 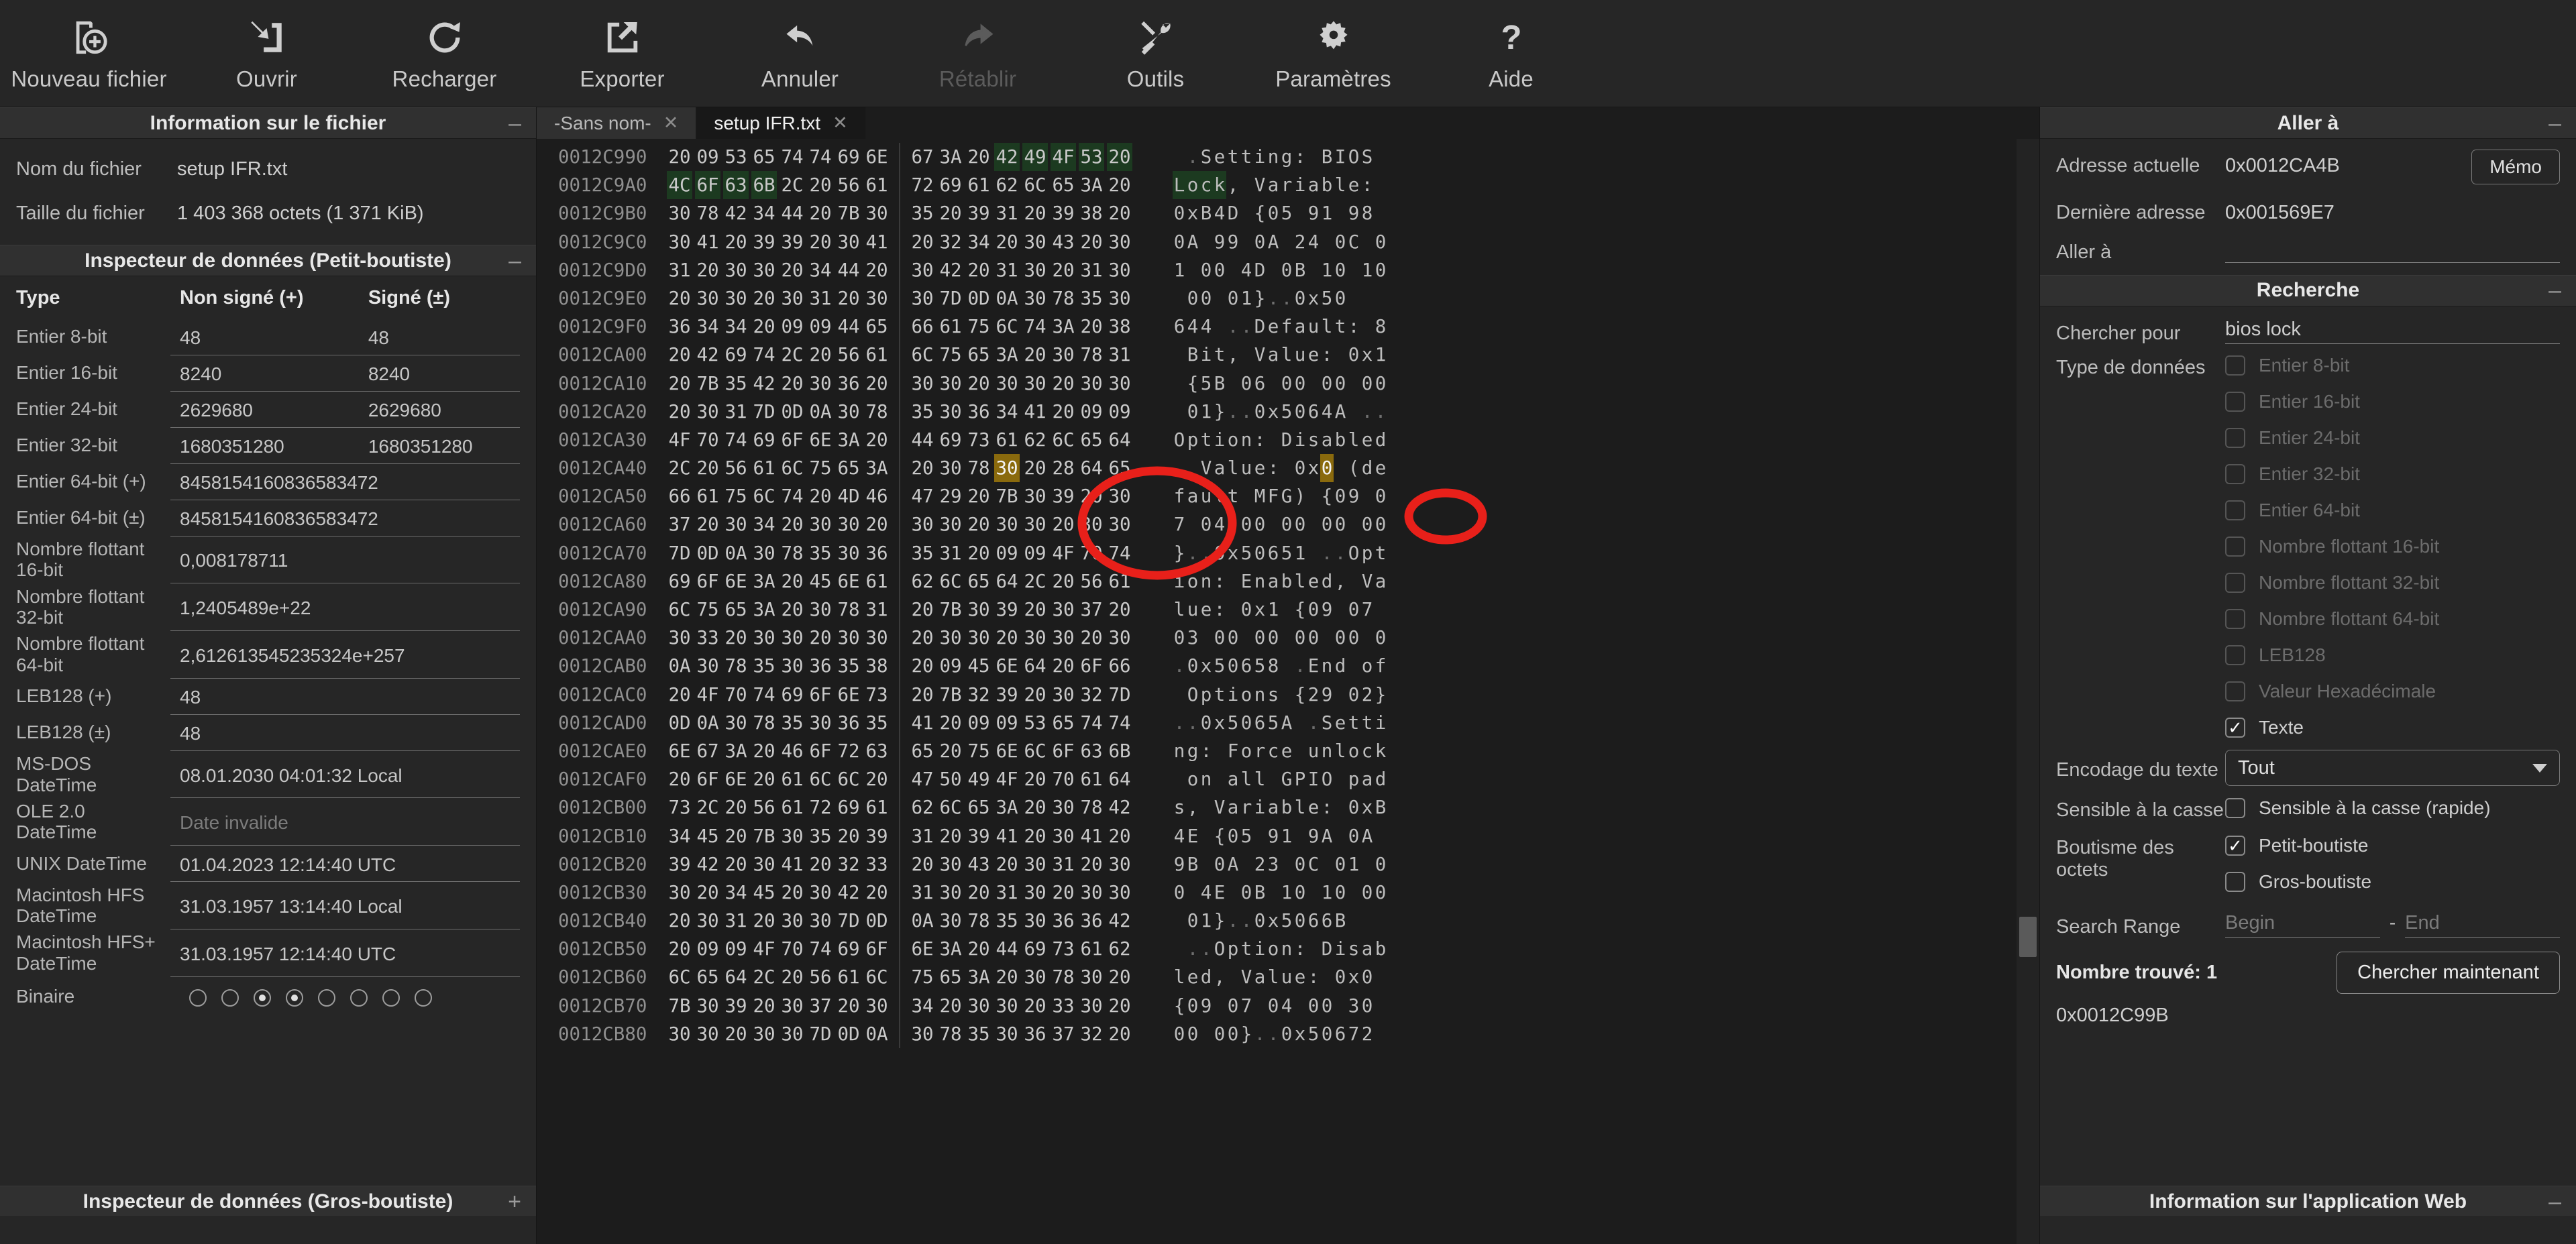 What do you see at coordinates (2235, 808) in the screenshot?
I see `case-sensitive-checkbox` at bounding box center [2235, 808].